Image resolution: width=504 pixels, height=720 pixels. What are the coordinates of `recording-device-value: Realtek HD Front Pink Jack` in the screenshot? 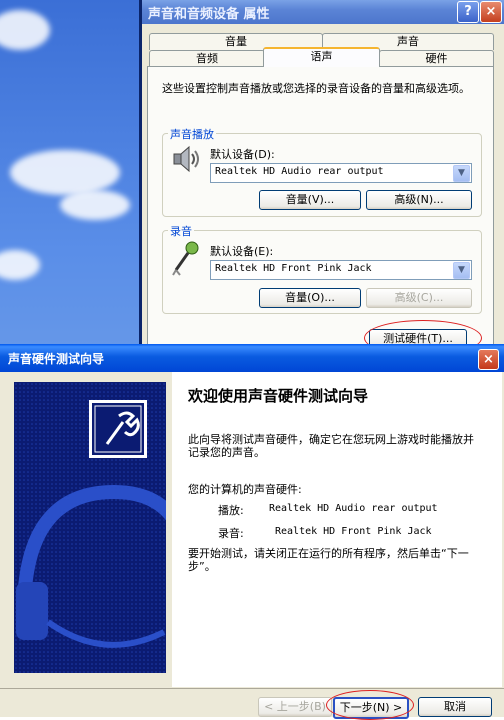 It's located at (293, 268).